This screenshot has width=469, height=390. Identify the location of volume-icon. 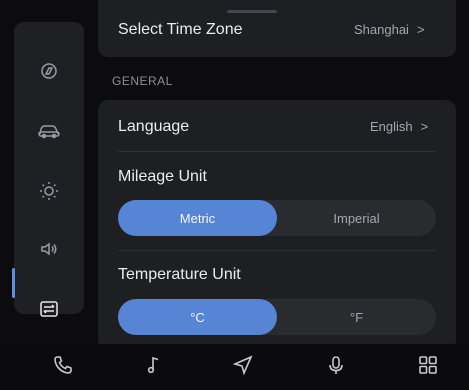
(49, 249).